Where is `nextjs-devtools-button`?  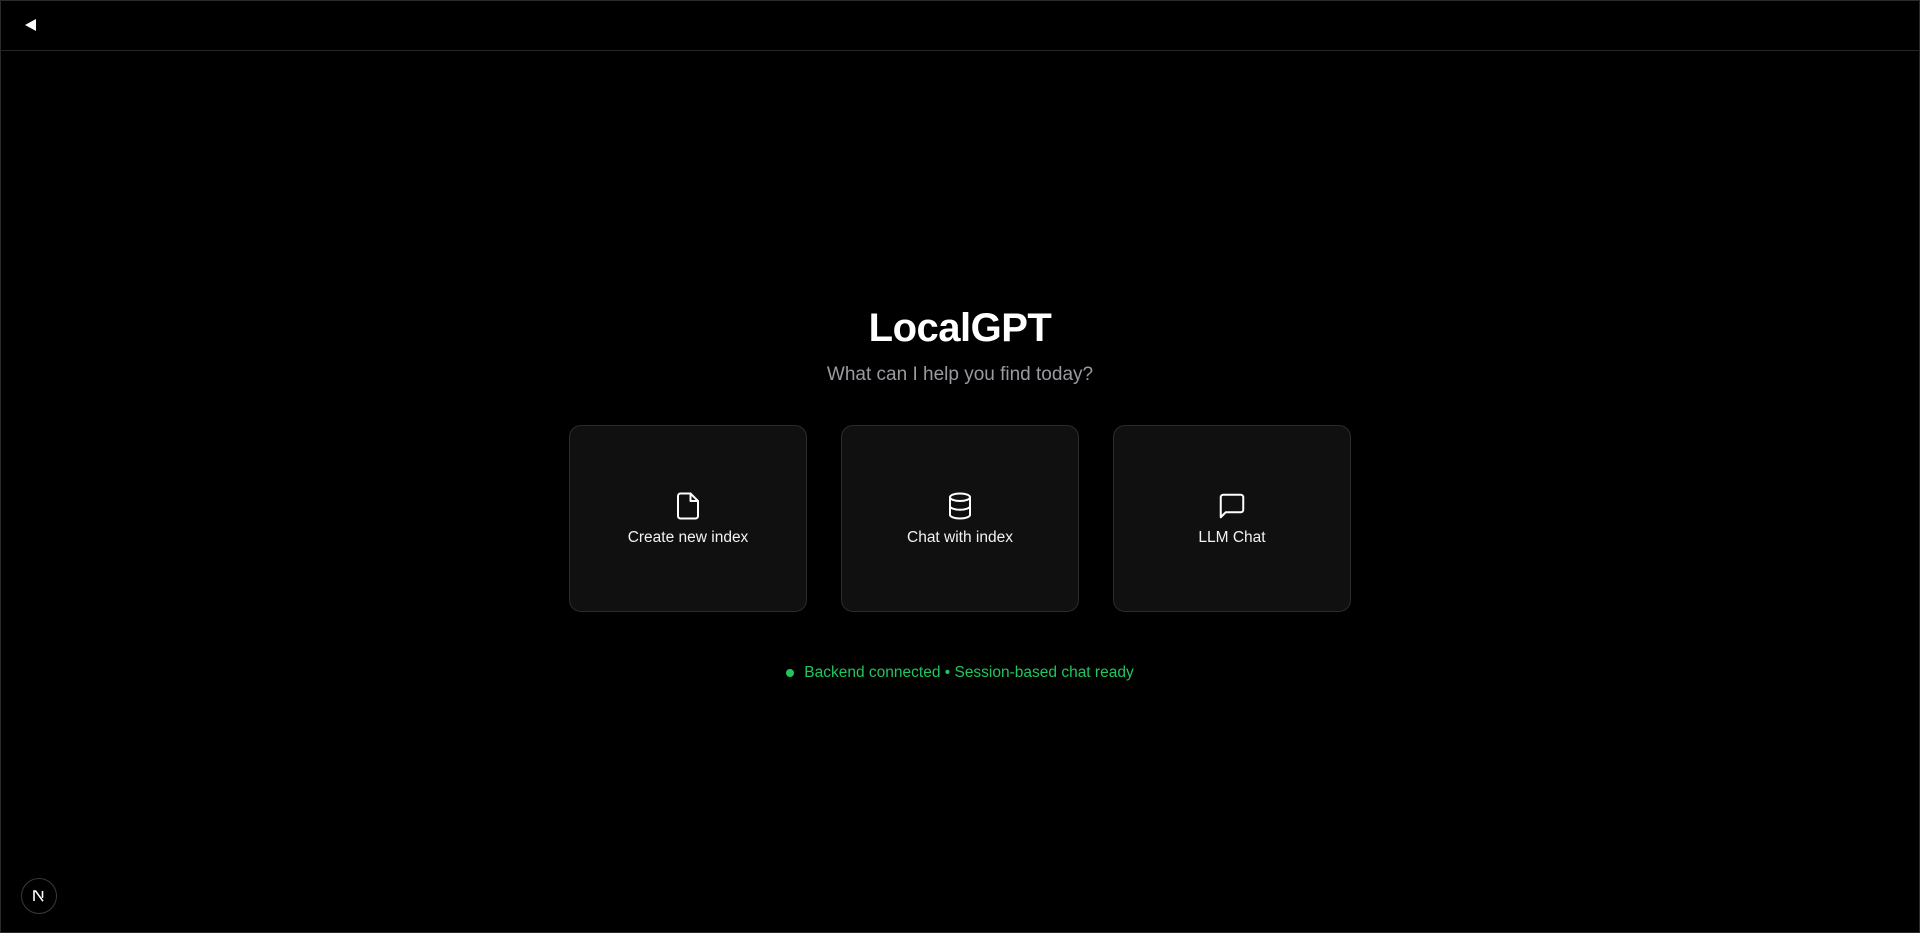 nextjs-devtools-button is located at coordinates (39, 896).